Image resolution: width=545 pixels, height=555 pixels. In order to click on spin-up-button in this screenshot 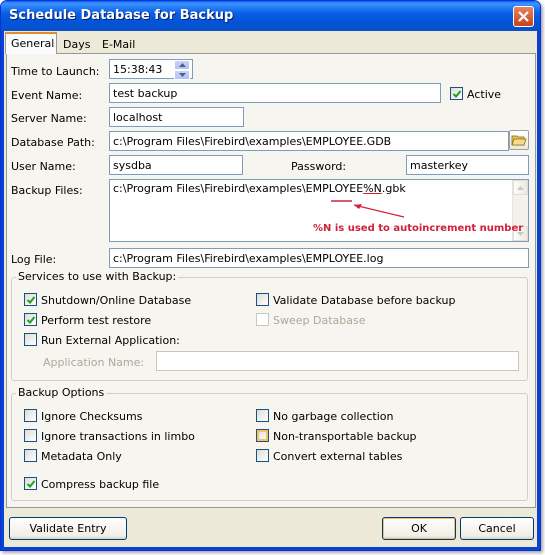, I will do `click(182, 65)`.